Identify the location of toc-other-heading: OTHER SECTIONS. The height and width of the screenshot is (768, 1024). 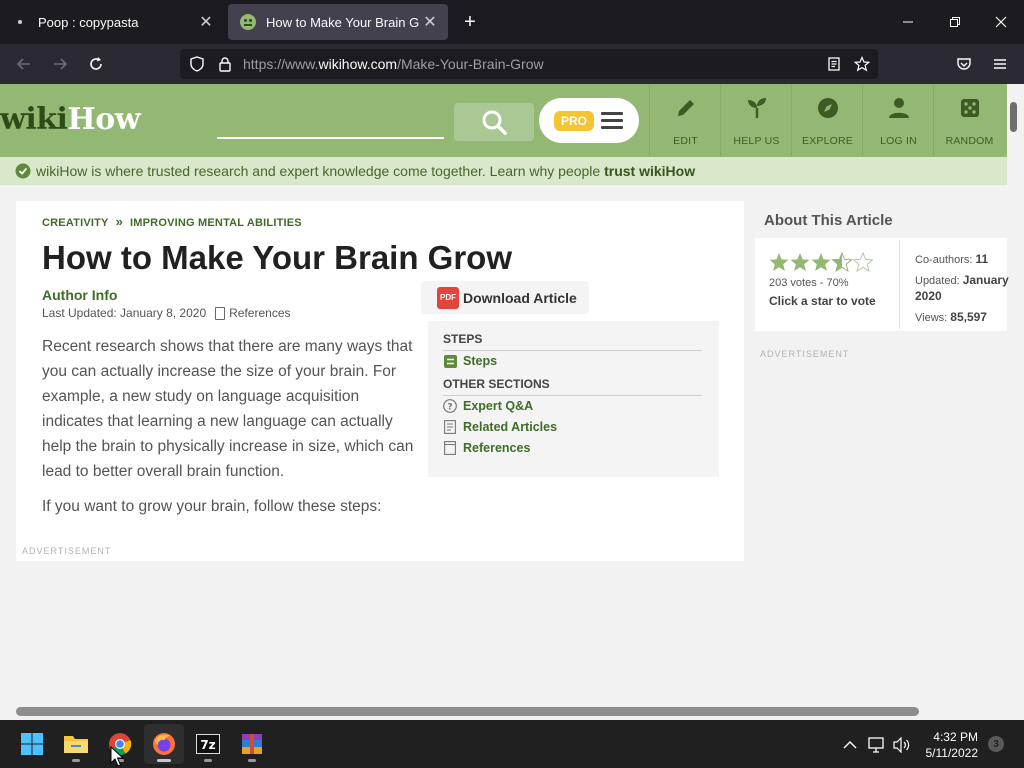
(572, 386).